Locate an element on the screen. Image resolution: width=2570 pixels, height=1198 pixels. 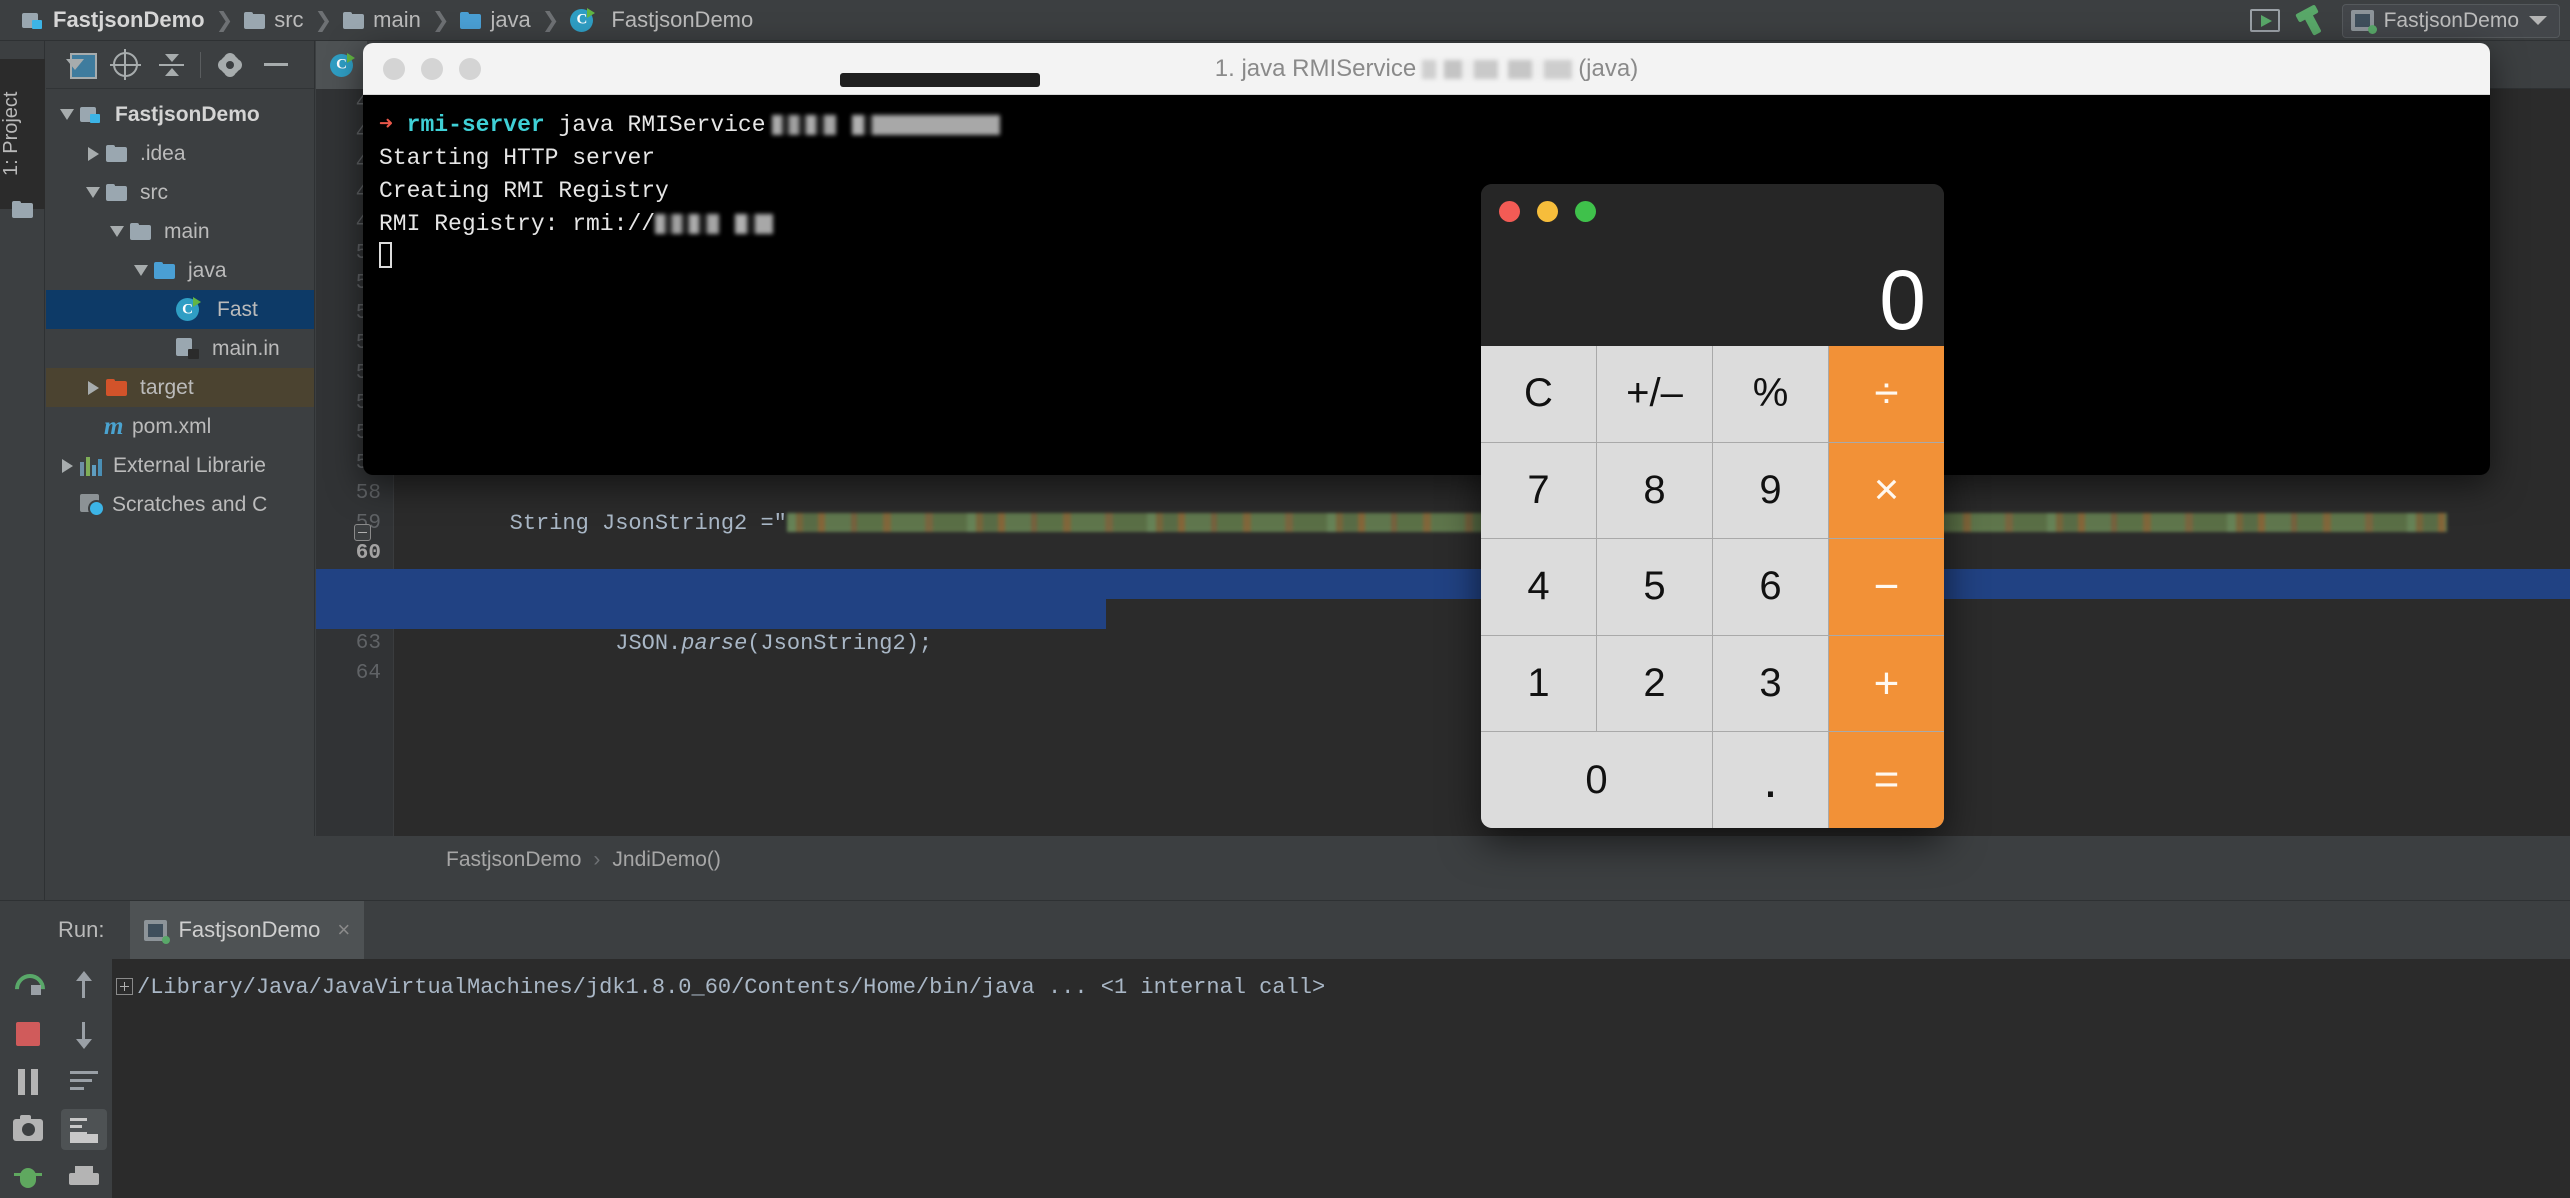
folder-icon is located at coordinates (140, 231).